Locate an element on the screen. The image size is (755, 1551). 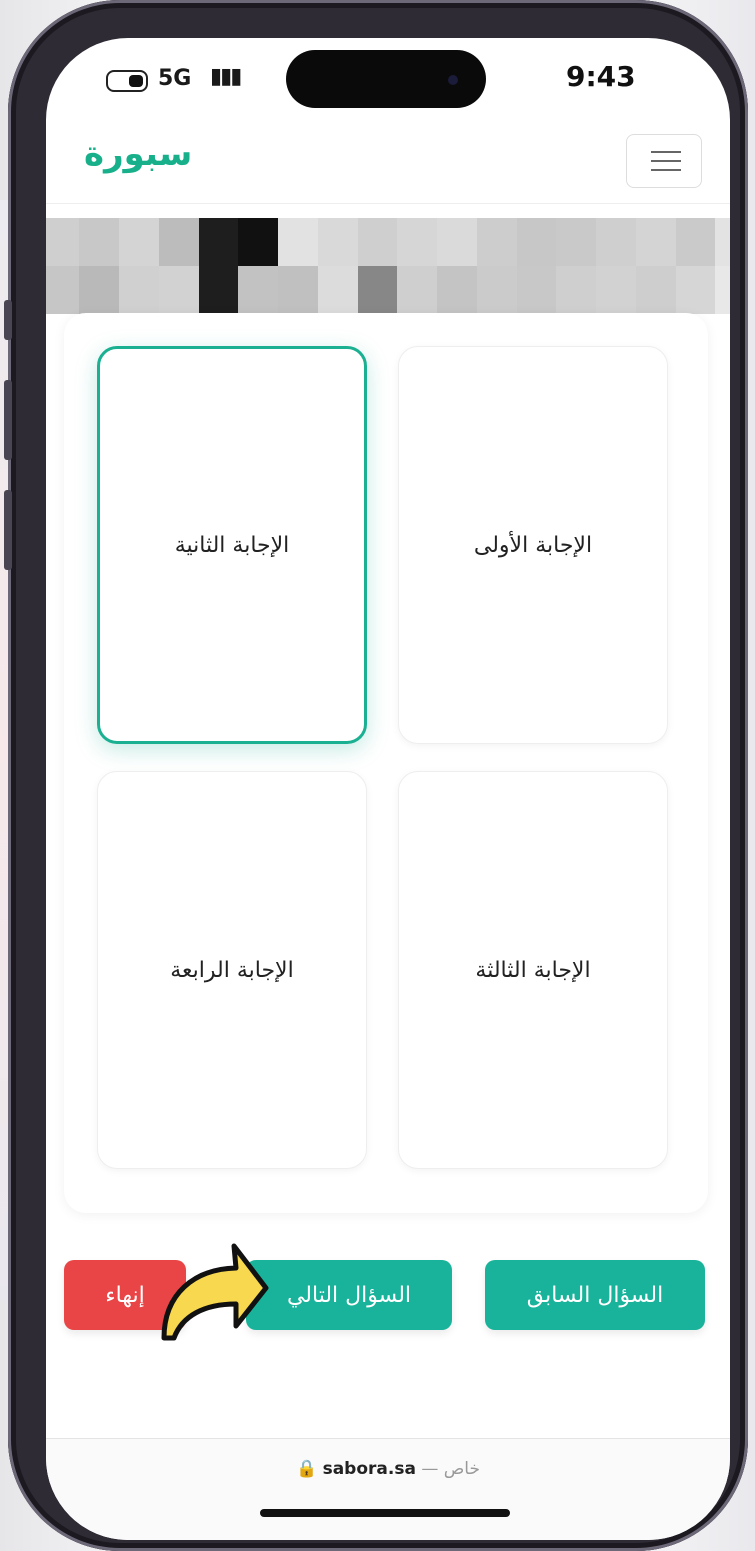
answer-card-4: الإجابة الرابعة is located at coordinates (232, 970).